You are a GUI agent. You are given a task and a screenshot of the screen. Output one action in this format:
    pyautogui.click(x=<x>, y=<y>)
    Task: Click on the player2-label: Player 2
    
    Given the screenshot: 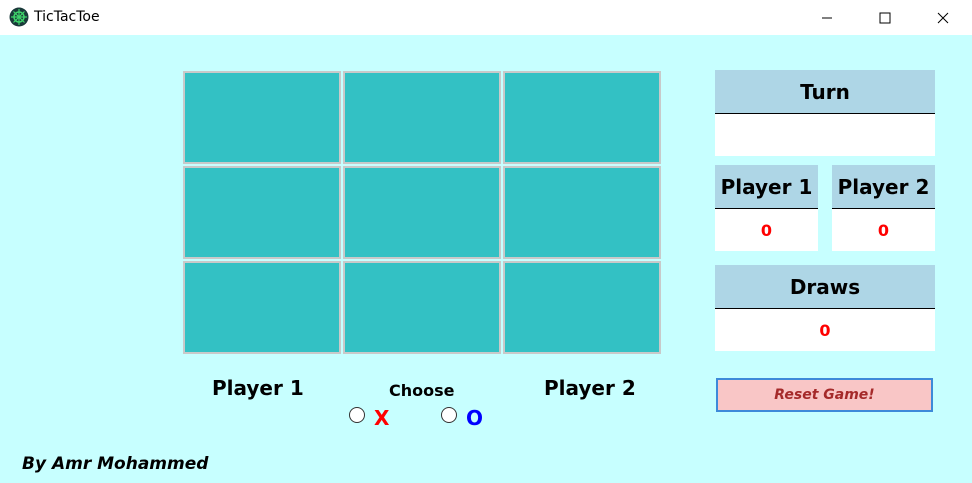 What is the action you would take?
    pyautogui.click(x=590, y=388)
    